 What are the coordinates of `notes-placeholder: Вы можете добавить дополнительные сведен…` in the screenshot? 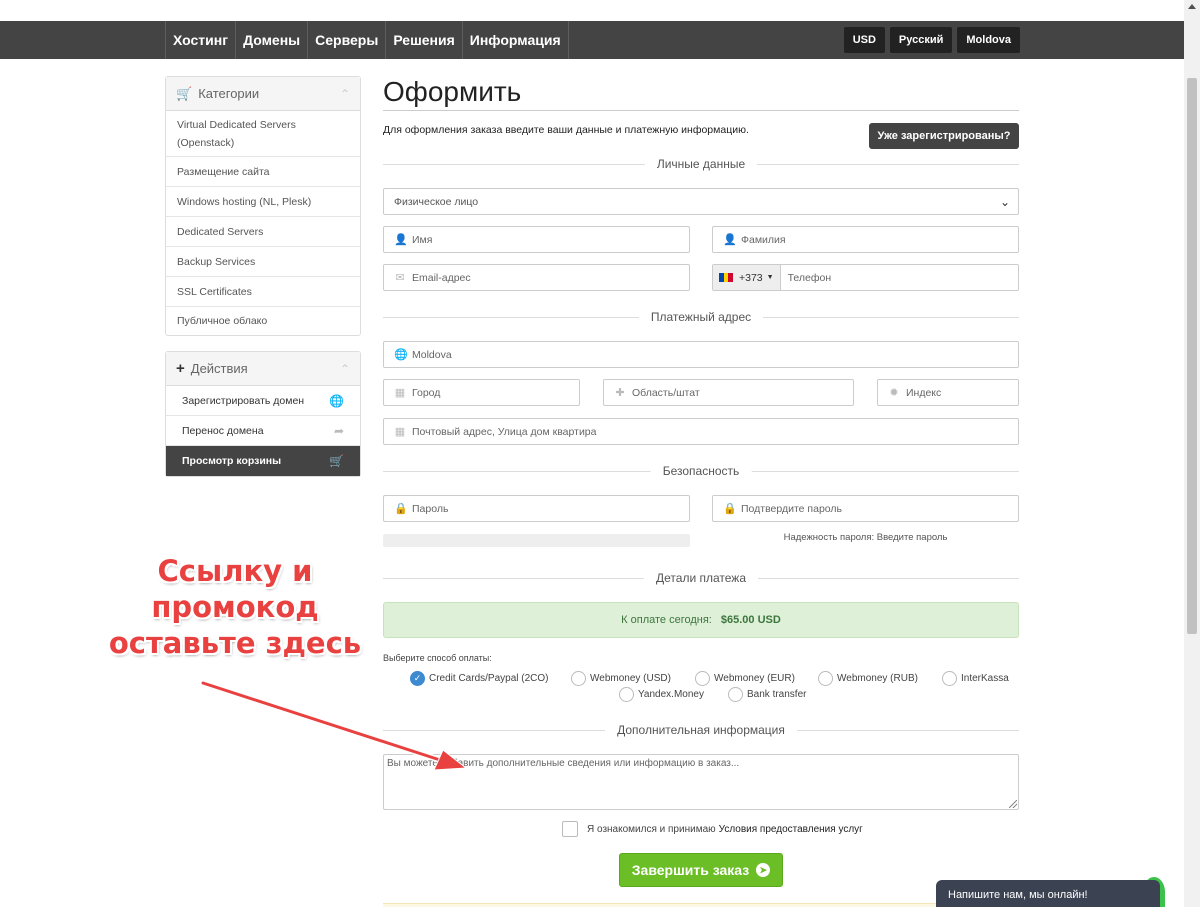 It's located at (563, 763).